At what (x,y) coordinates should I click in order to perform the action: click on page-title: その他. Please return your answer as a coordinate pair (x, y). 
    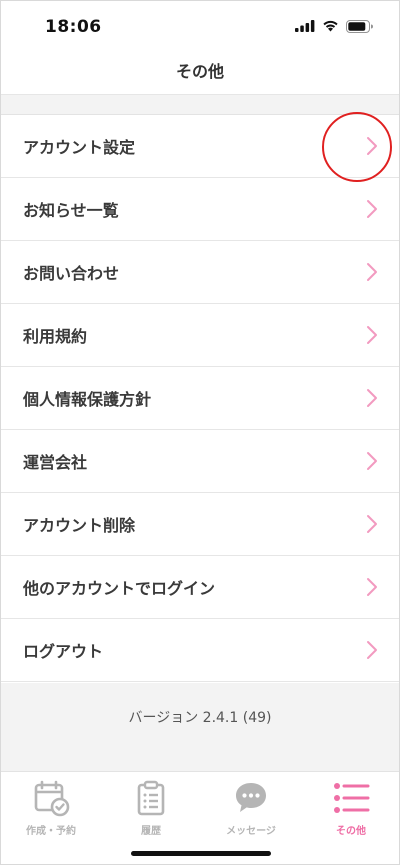
    Looking at the image, I should click on (199, 71).